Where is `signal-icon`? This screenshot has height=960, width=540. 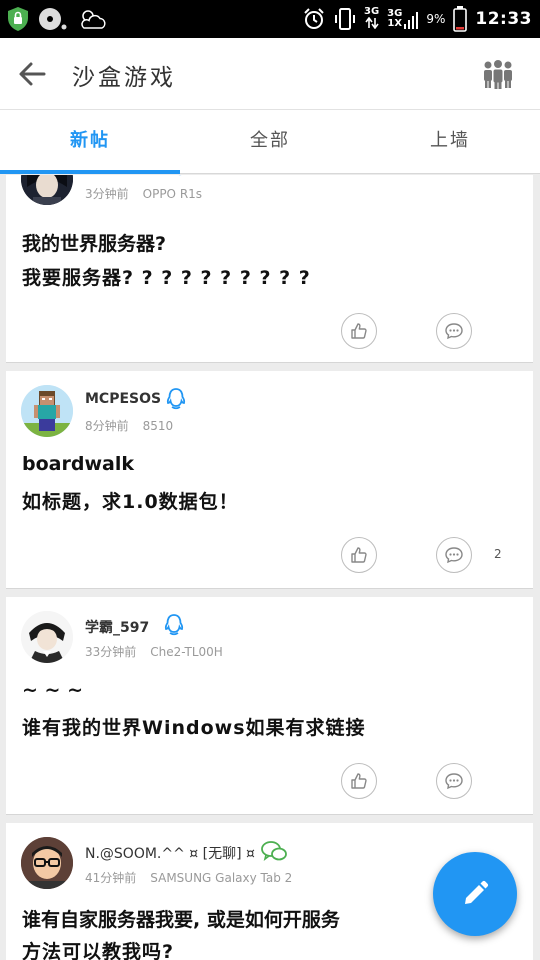
signal-icon is located at coordinates (411, 20).